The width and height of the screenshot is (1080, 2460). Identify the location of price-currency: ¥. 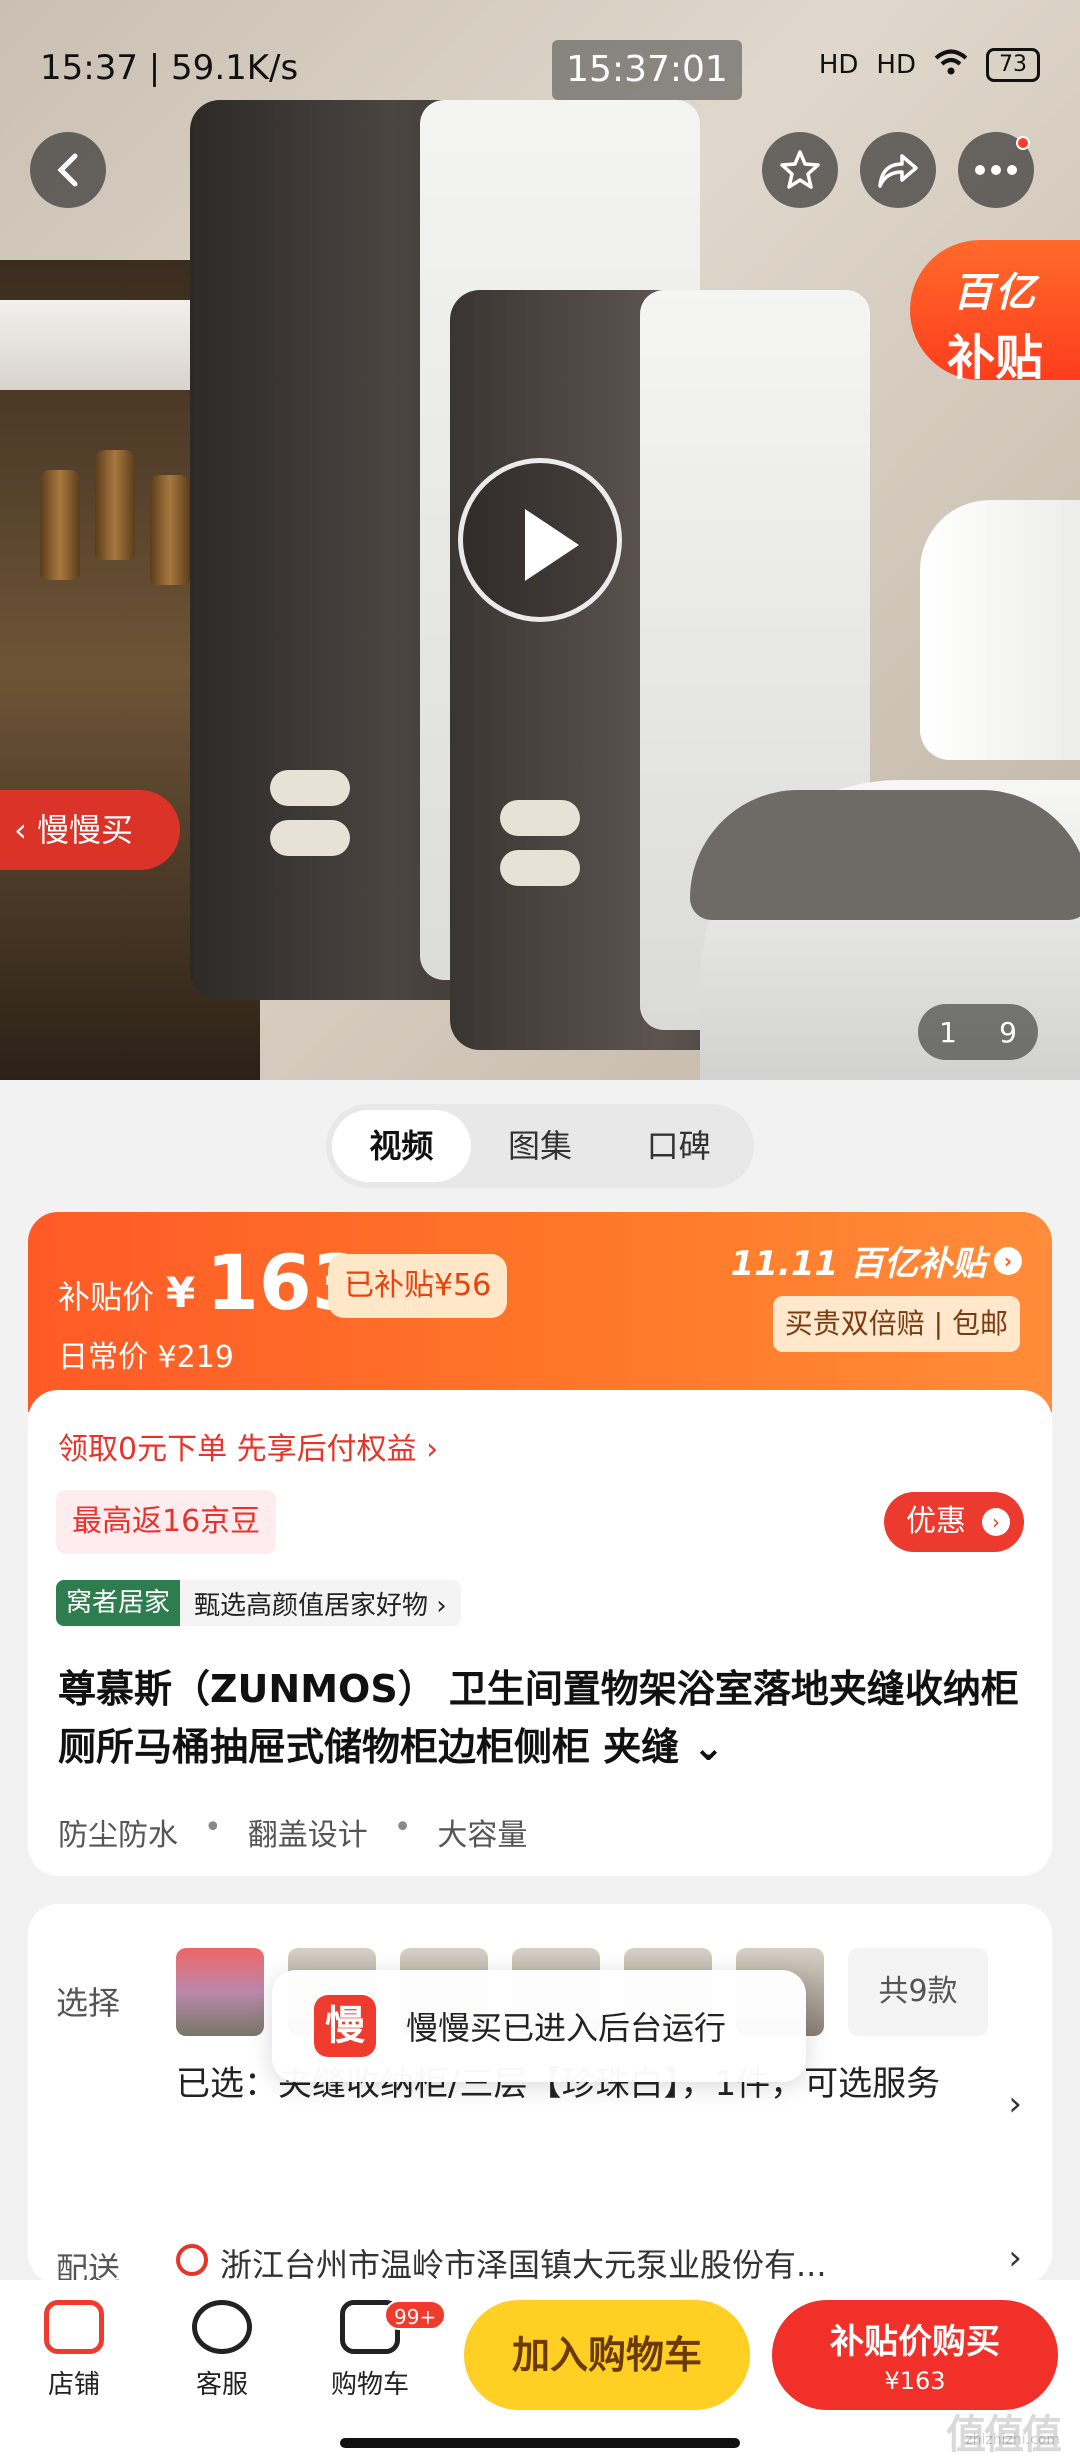
(181, 1292).